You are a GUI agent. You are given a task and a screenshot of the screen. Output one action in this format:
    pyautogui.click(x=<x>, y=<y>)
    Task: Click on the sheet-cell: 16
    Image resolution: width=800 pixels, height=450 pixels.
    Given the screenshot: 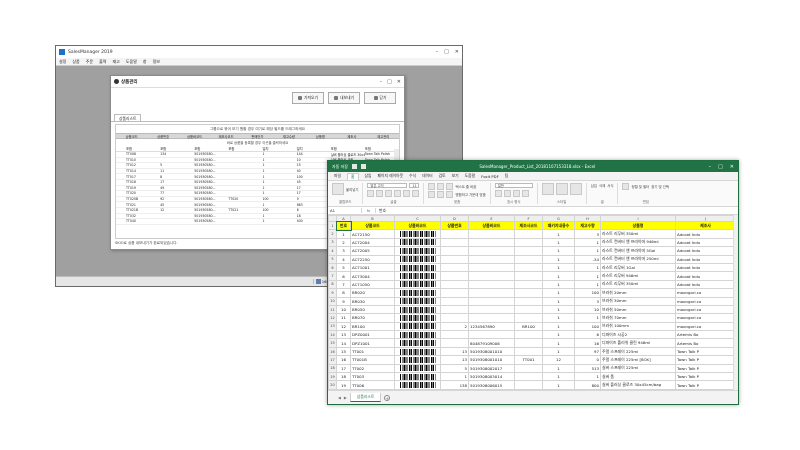 What is the action you would take?
    pyautogui.click(x=343, y=360)
    